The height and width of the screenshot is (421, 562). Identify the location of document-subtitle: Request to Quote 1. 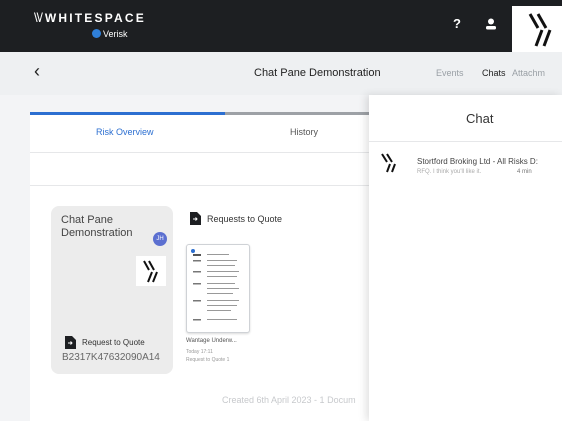
(208, 360).